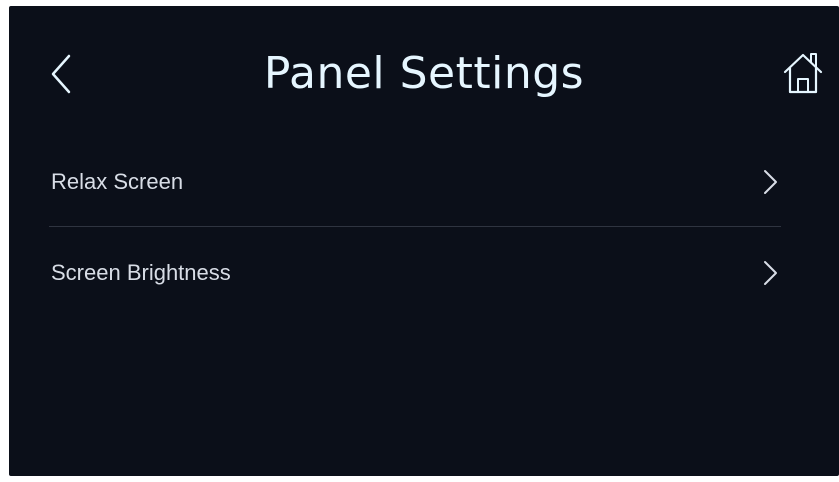  Describe the element at coordinates (141, 272) in the screenshot. I see `screen-brightness-label: Screen Brightness` at that location.